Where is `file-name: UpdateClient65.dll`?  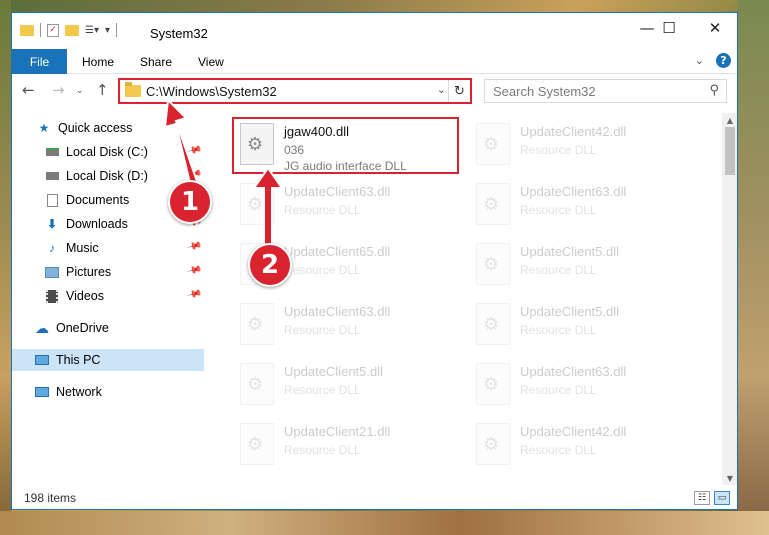 file-name: UpdateClient65.dll is located at coordinates (337, 251).